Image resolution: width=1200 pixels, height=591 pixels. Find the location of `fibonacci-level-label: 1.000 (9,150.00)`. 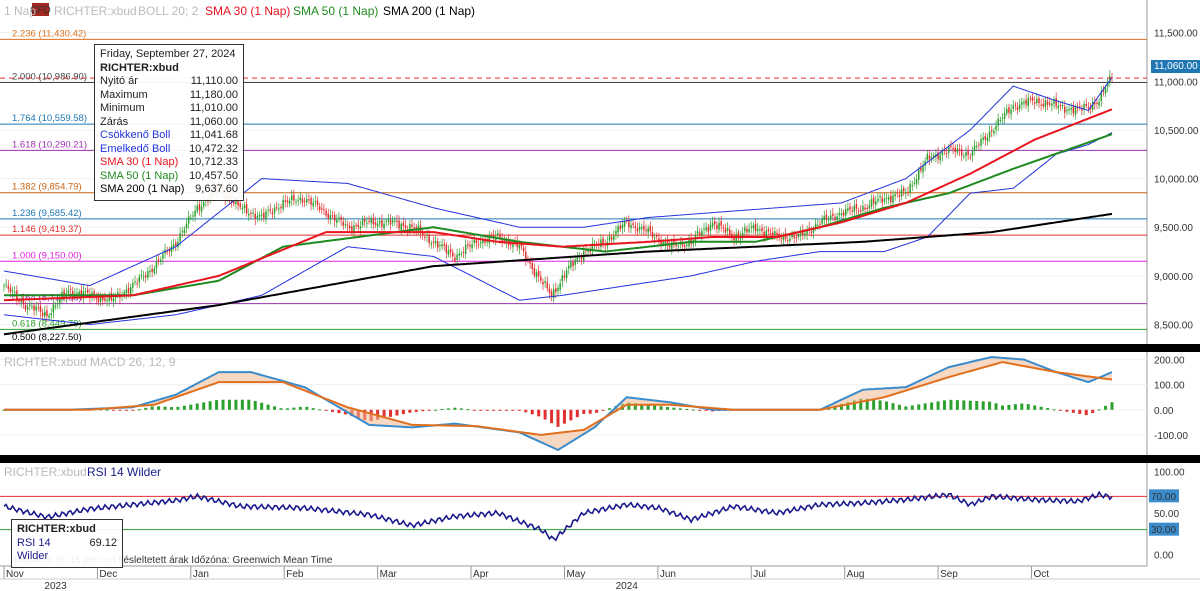

fibonacci-level-label: 1.000 (9,150.00) is located at coordinates (47, 255).